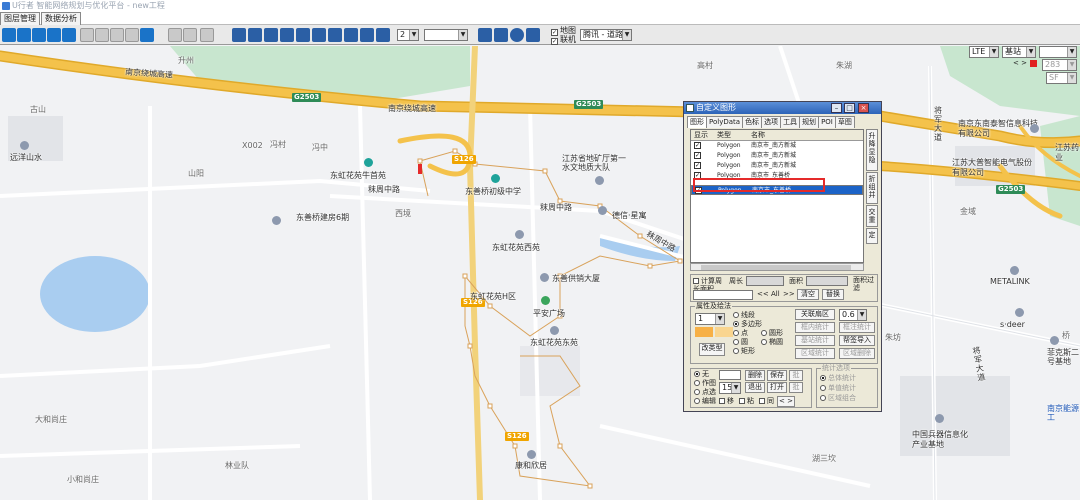 The width and height of the screenshot is (1080, 500). What do you see at coordinates (857, 340) in the screenshot?
I see `tag-import-button: 帮签导入` at bounding box center [857, 340].